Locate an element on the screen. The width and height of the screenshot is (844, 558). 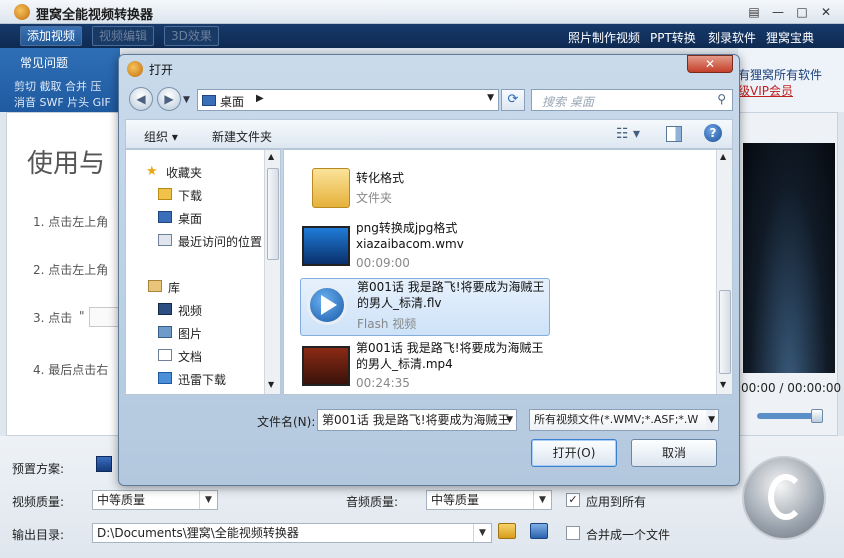
address-bar: 桌面 ▶ ▼ is located at coordinates (348, 100).